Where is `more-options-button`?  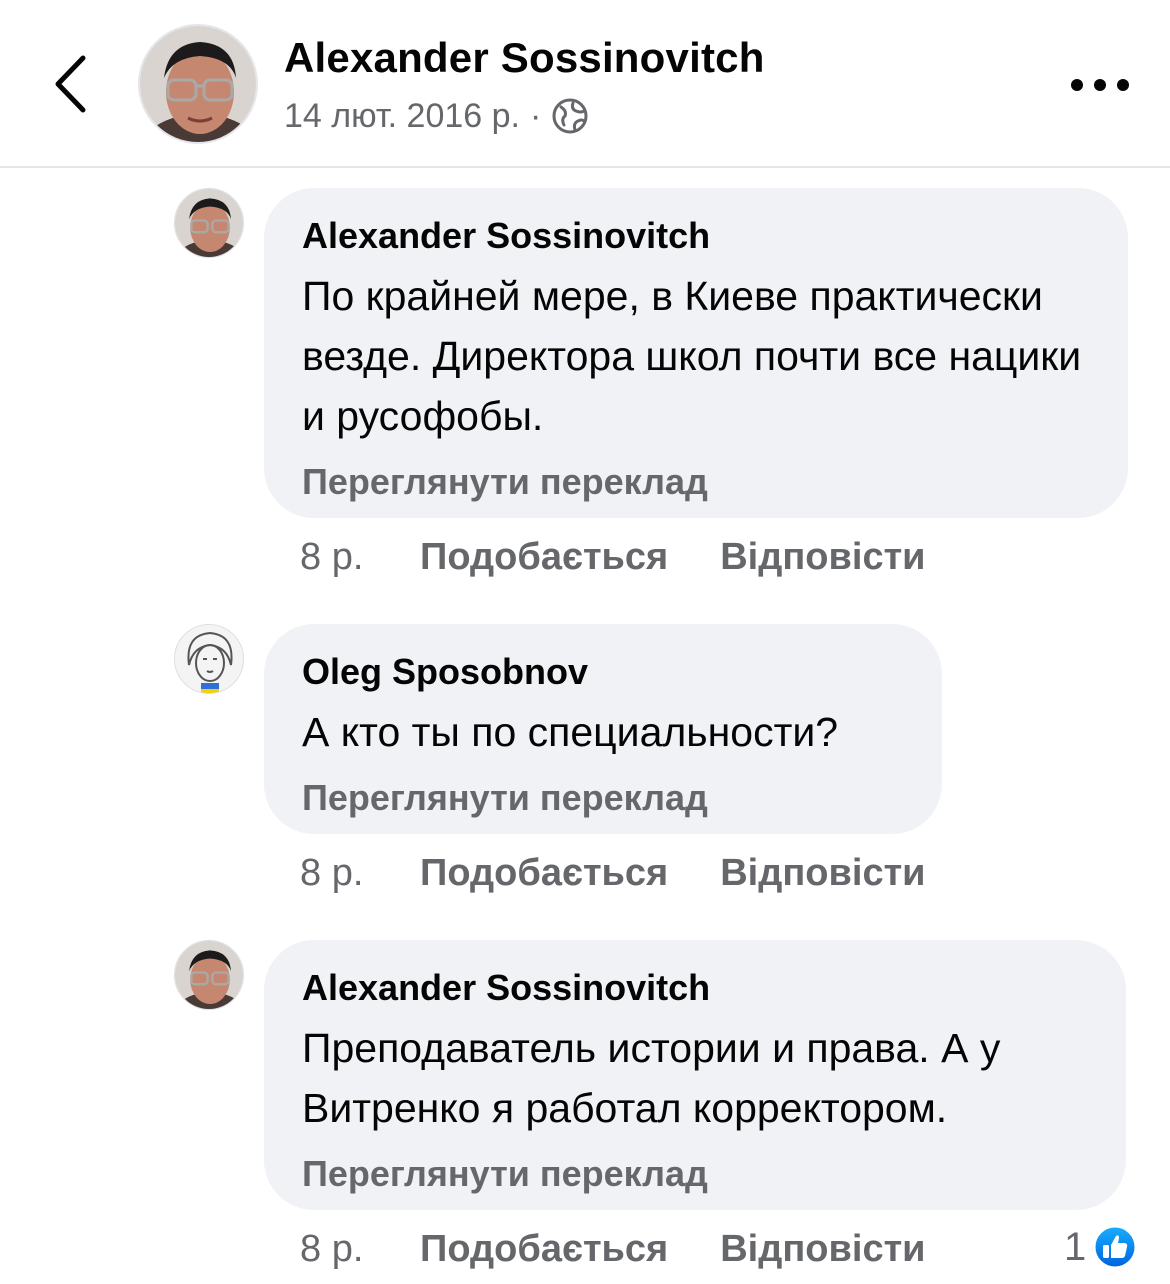
more-options-button is located at coordinates (1100, 85).